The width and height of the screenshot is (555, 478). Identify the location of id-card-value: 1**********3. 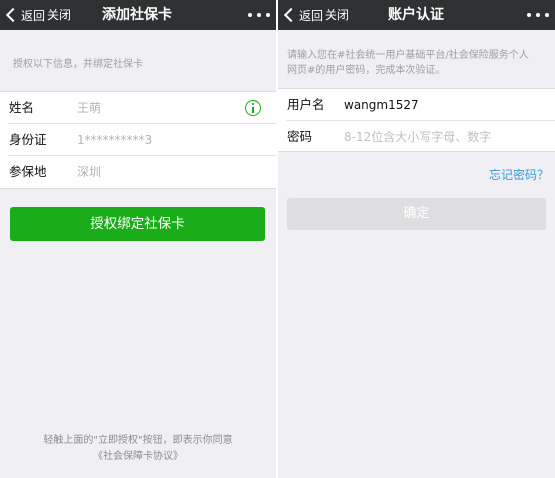
(115, 140).